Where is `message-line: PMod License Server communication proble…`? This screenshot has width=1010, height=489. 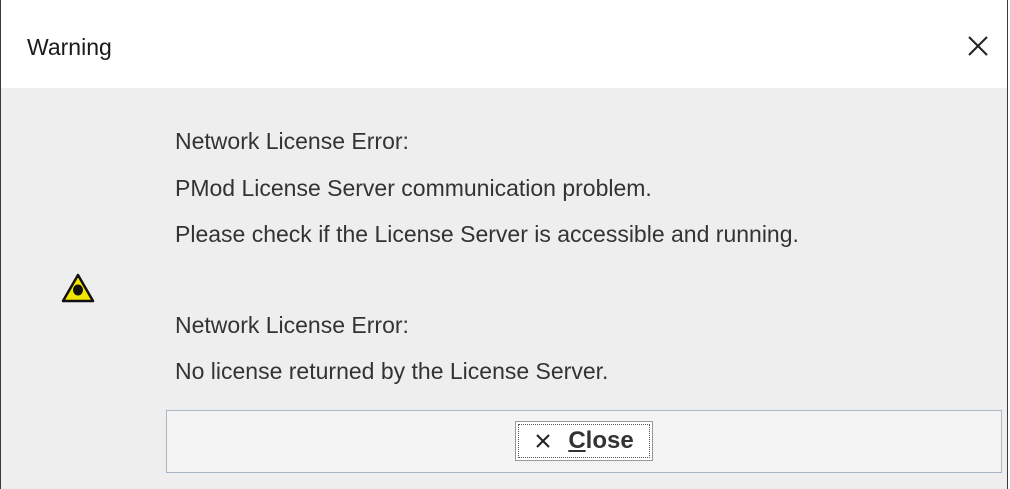
message-line: PMod License Server communication proble… is located at coordinates (413, 188).